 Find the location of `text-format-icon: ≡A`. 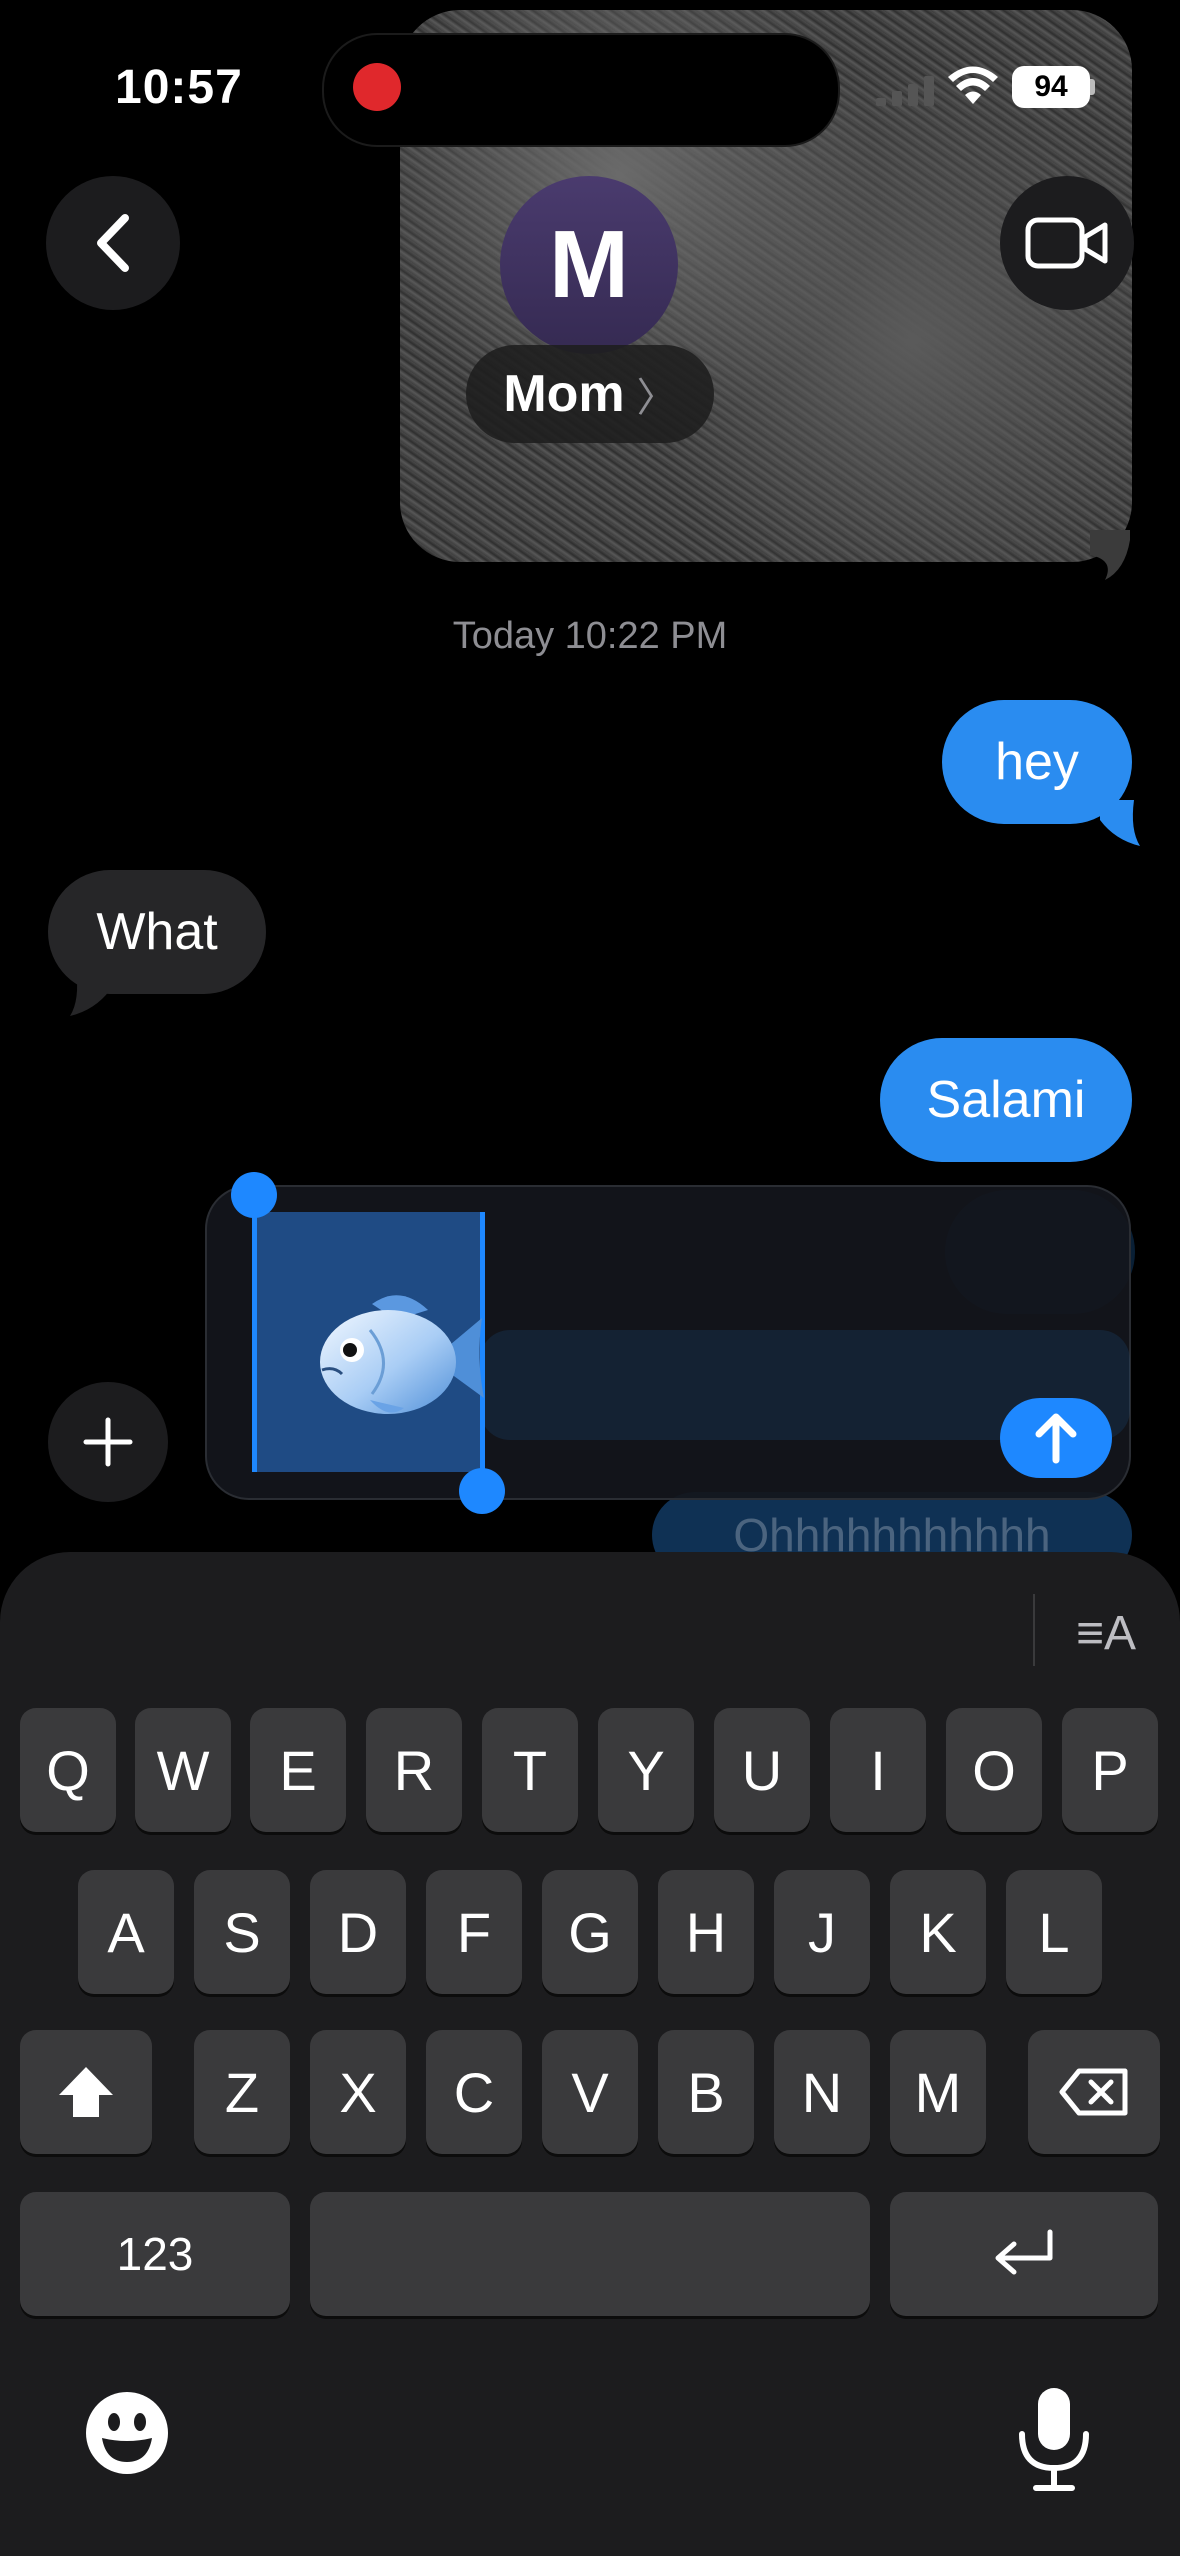

text-format-icon: ≡A is located at coordinates (1106, 1633).